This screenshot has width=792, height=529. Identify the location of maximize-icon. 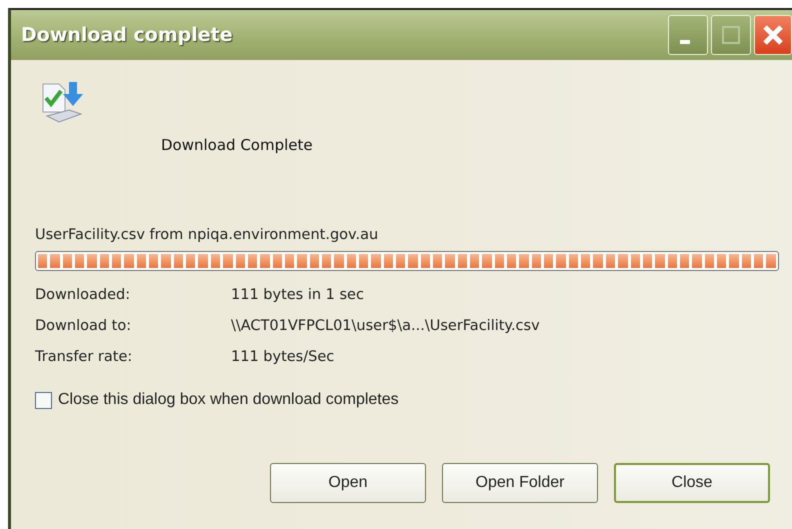
(731, 35).